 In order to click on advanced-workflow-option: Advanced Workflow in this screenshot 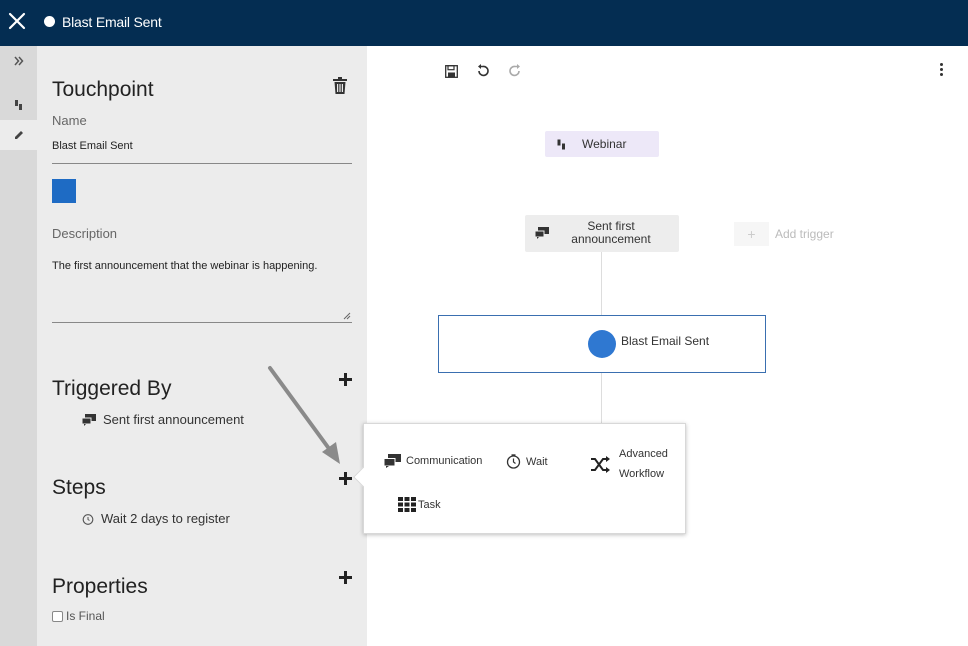, I will do `click(629, 464)`.